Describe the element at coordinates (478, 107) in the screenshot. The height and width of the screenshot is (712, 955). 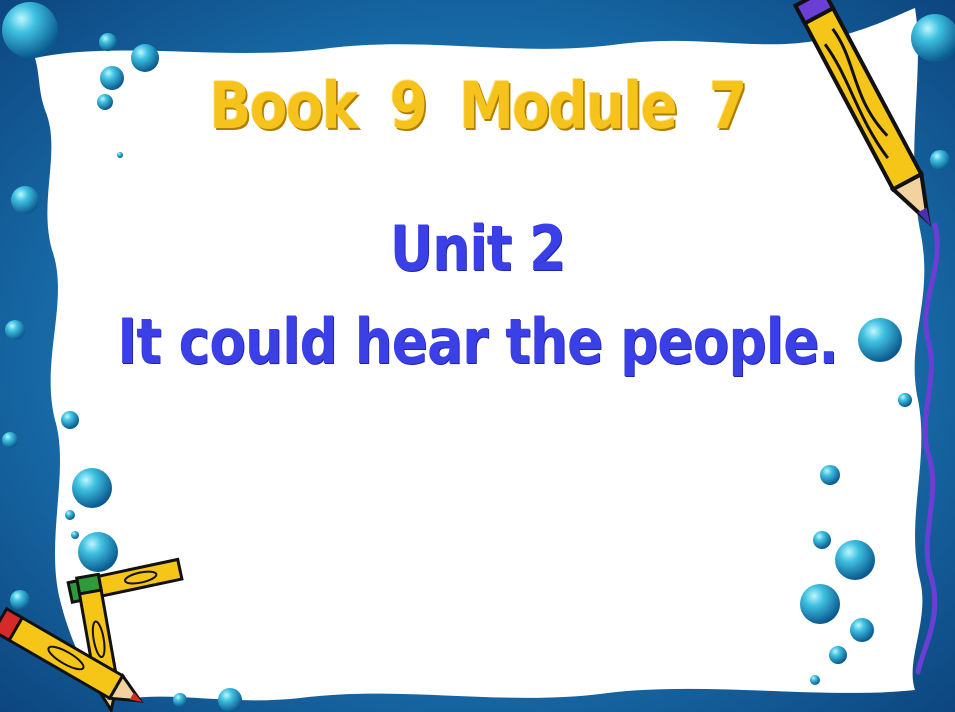
I see `book-module-title: Book 9 Module 7` at that location.